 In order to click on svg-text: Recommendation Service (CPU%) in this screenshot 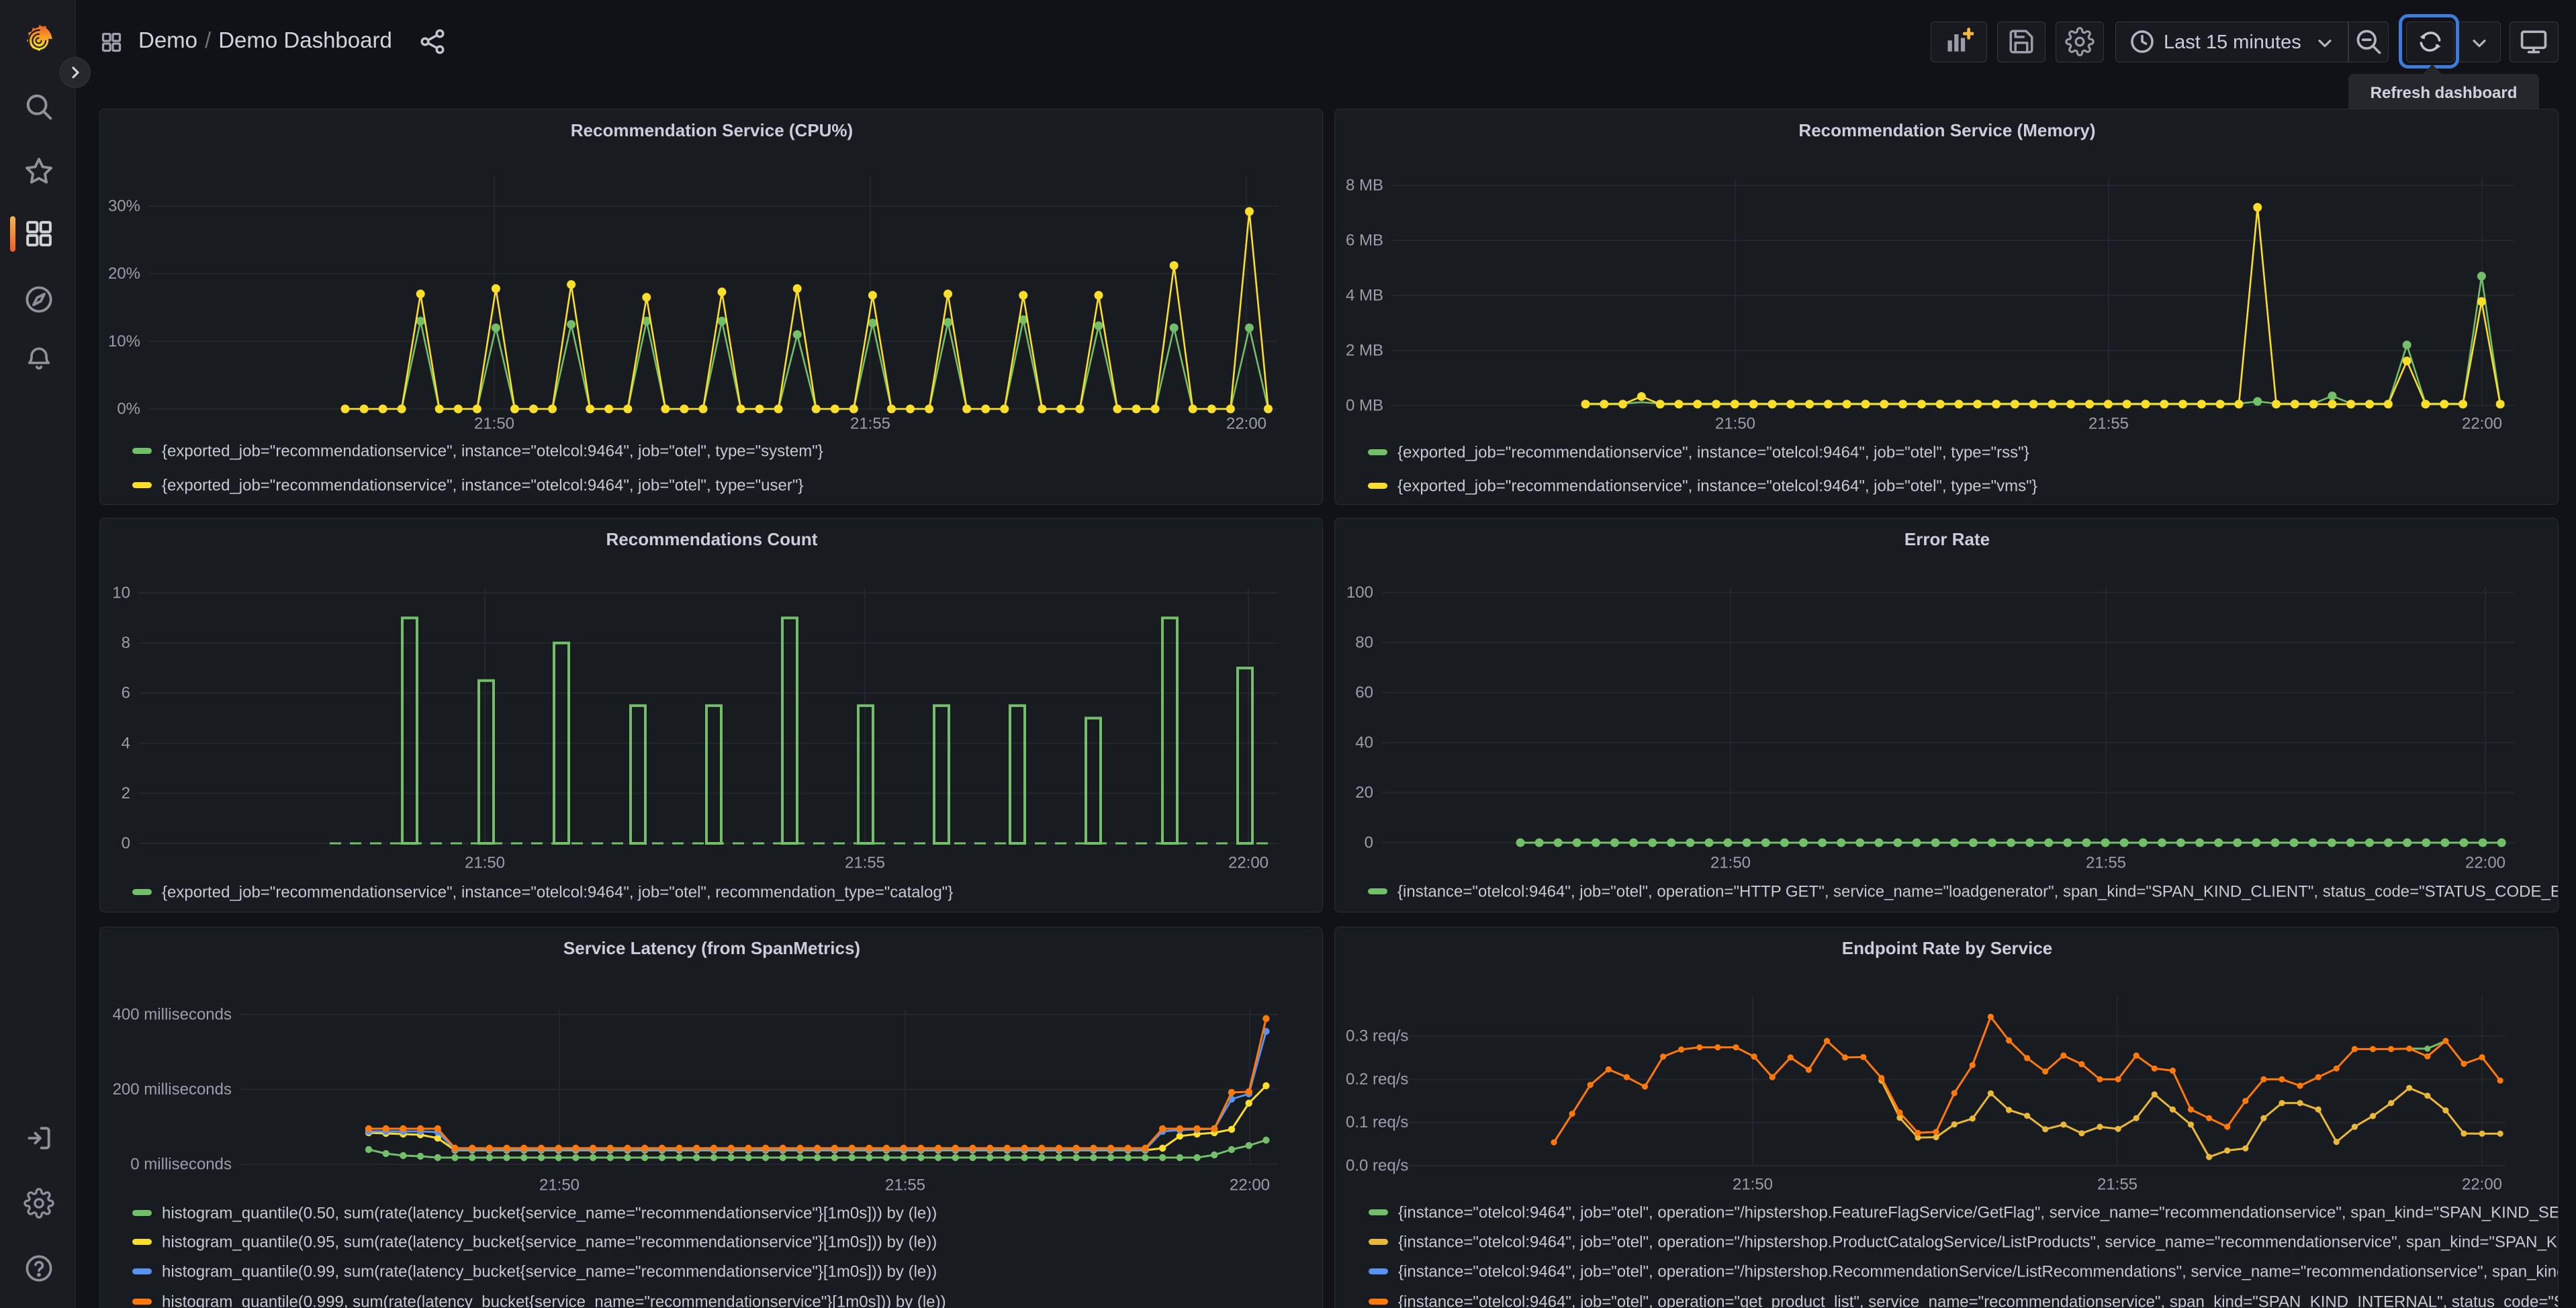, I will do `click(712, 130)`.